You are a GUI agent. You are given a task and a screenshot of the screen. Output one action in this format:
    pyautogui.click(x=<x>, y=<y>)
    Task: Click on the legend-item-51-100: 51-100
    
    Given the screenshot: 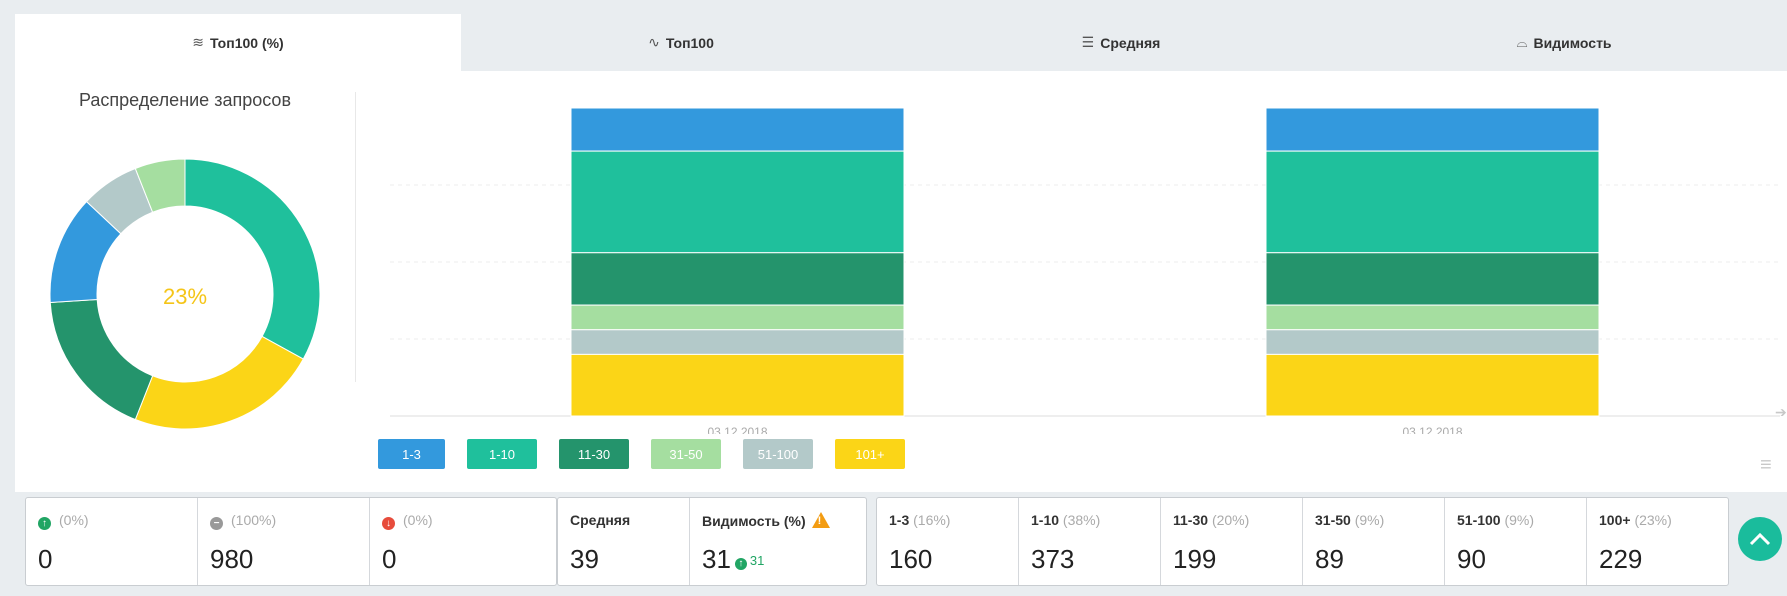 What is the action you would take?
    pyautogui.click(x=778, y=454)
    